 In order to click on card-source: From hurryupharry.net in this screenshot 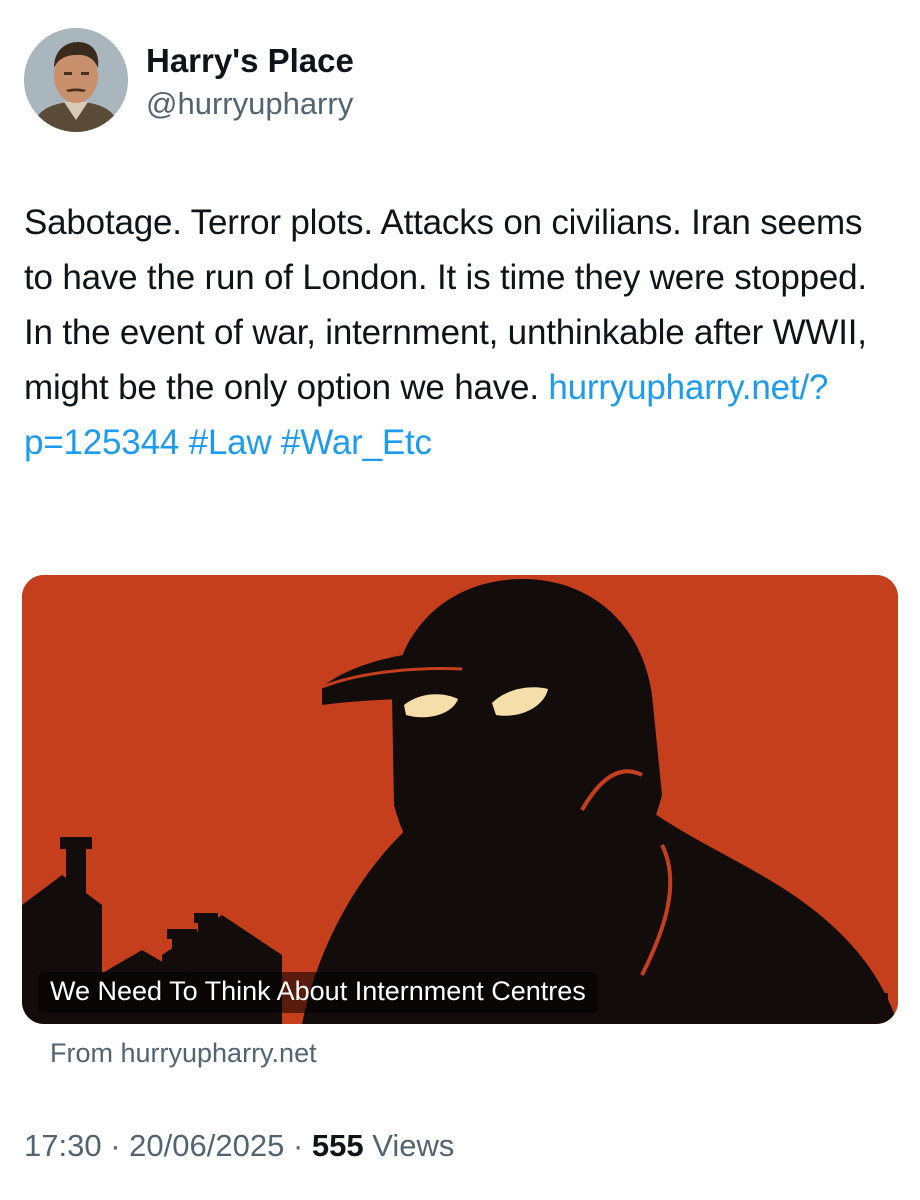, I will do `click(183, 1053)`.